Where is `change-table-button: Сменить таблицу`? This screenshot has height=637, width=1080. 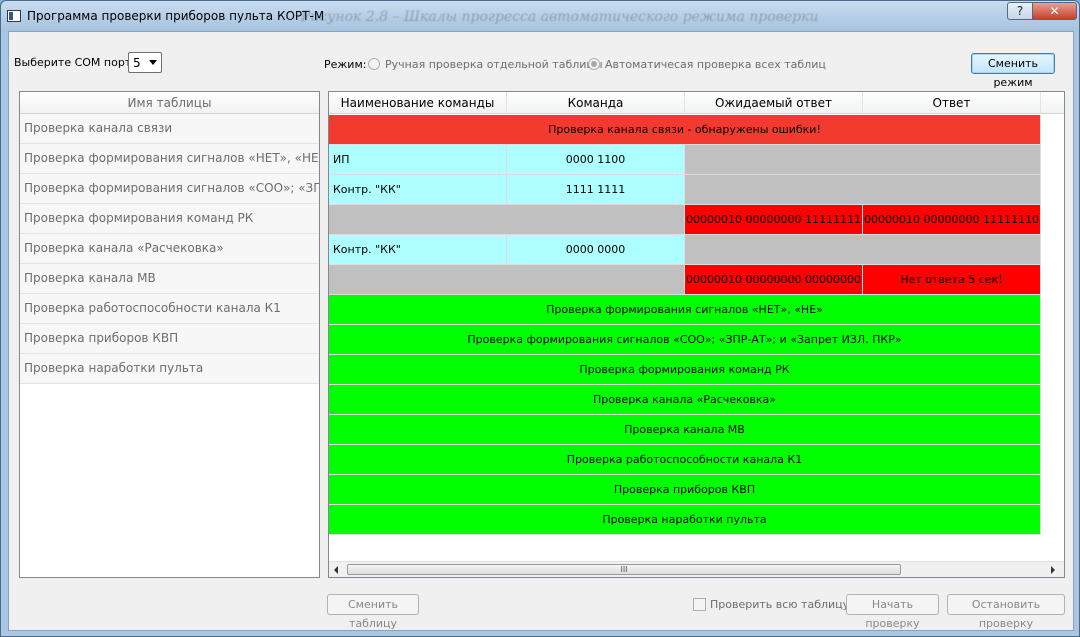 change-table-button: Сменить таблицу is located at coordinates (373, 612).